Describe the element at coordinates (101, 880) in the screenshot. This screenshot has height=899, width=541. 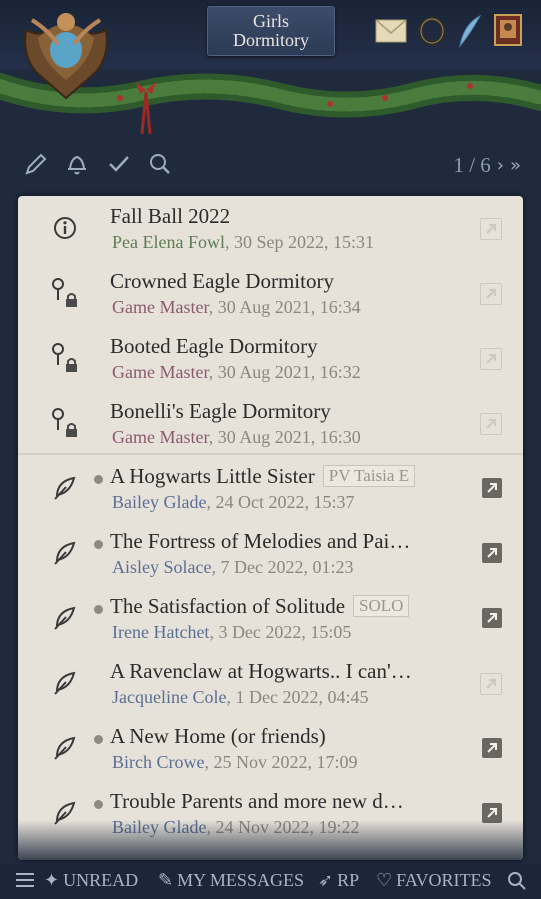
I see `nav-unread-label: UNREAD` at that location.